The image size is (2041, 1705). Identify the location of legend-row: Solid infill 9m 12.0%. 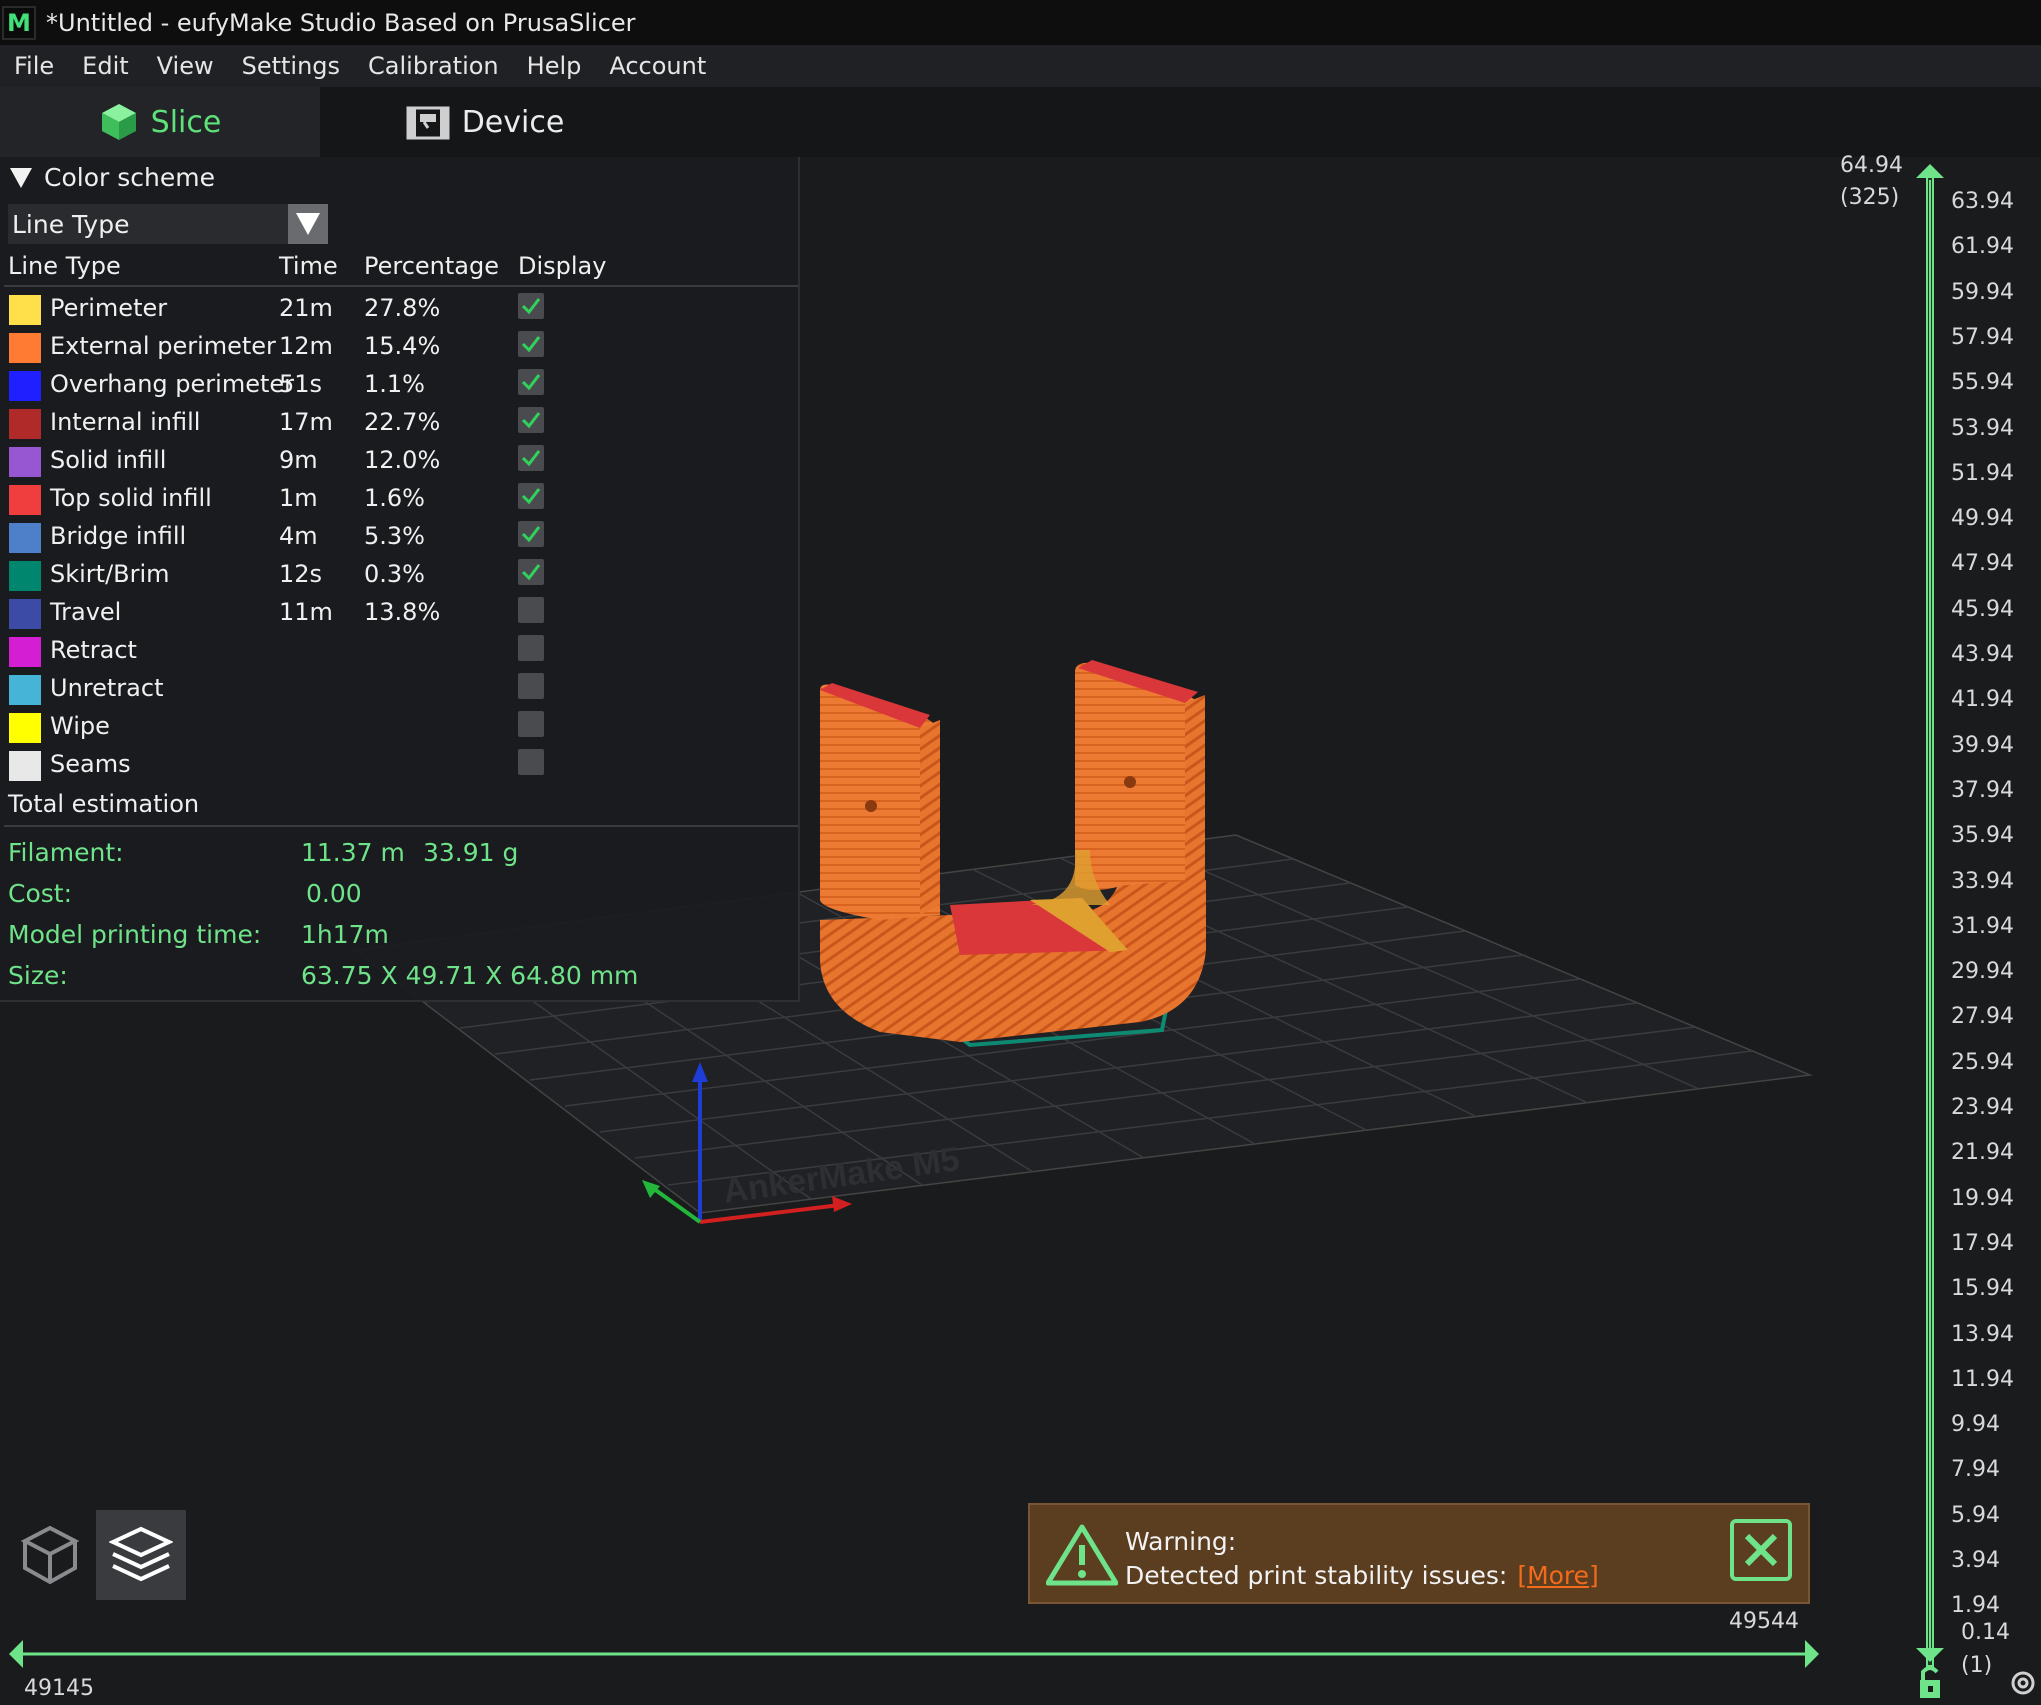
(400, 462).